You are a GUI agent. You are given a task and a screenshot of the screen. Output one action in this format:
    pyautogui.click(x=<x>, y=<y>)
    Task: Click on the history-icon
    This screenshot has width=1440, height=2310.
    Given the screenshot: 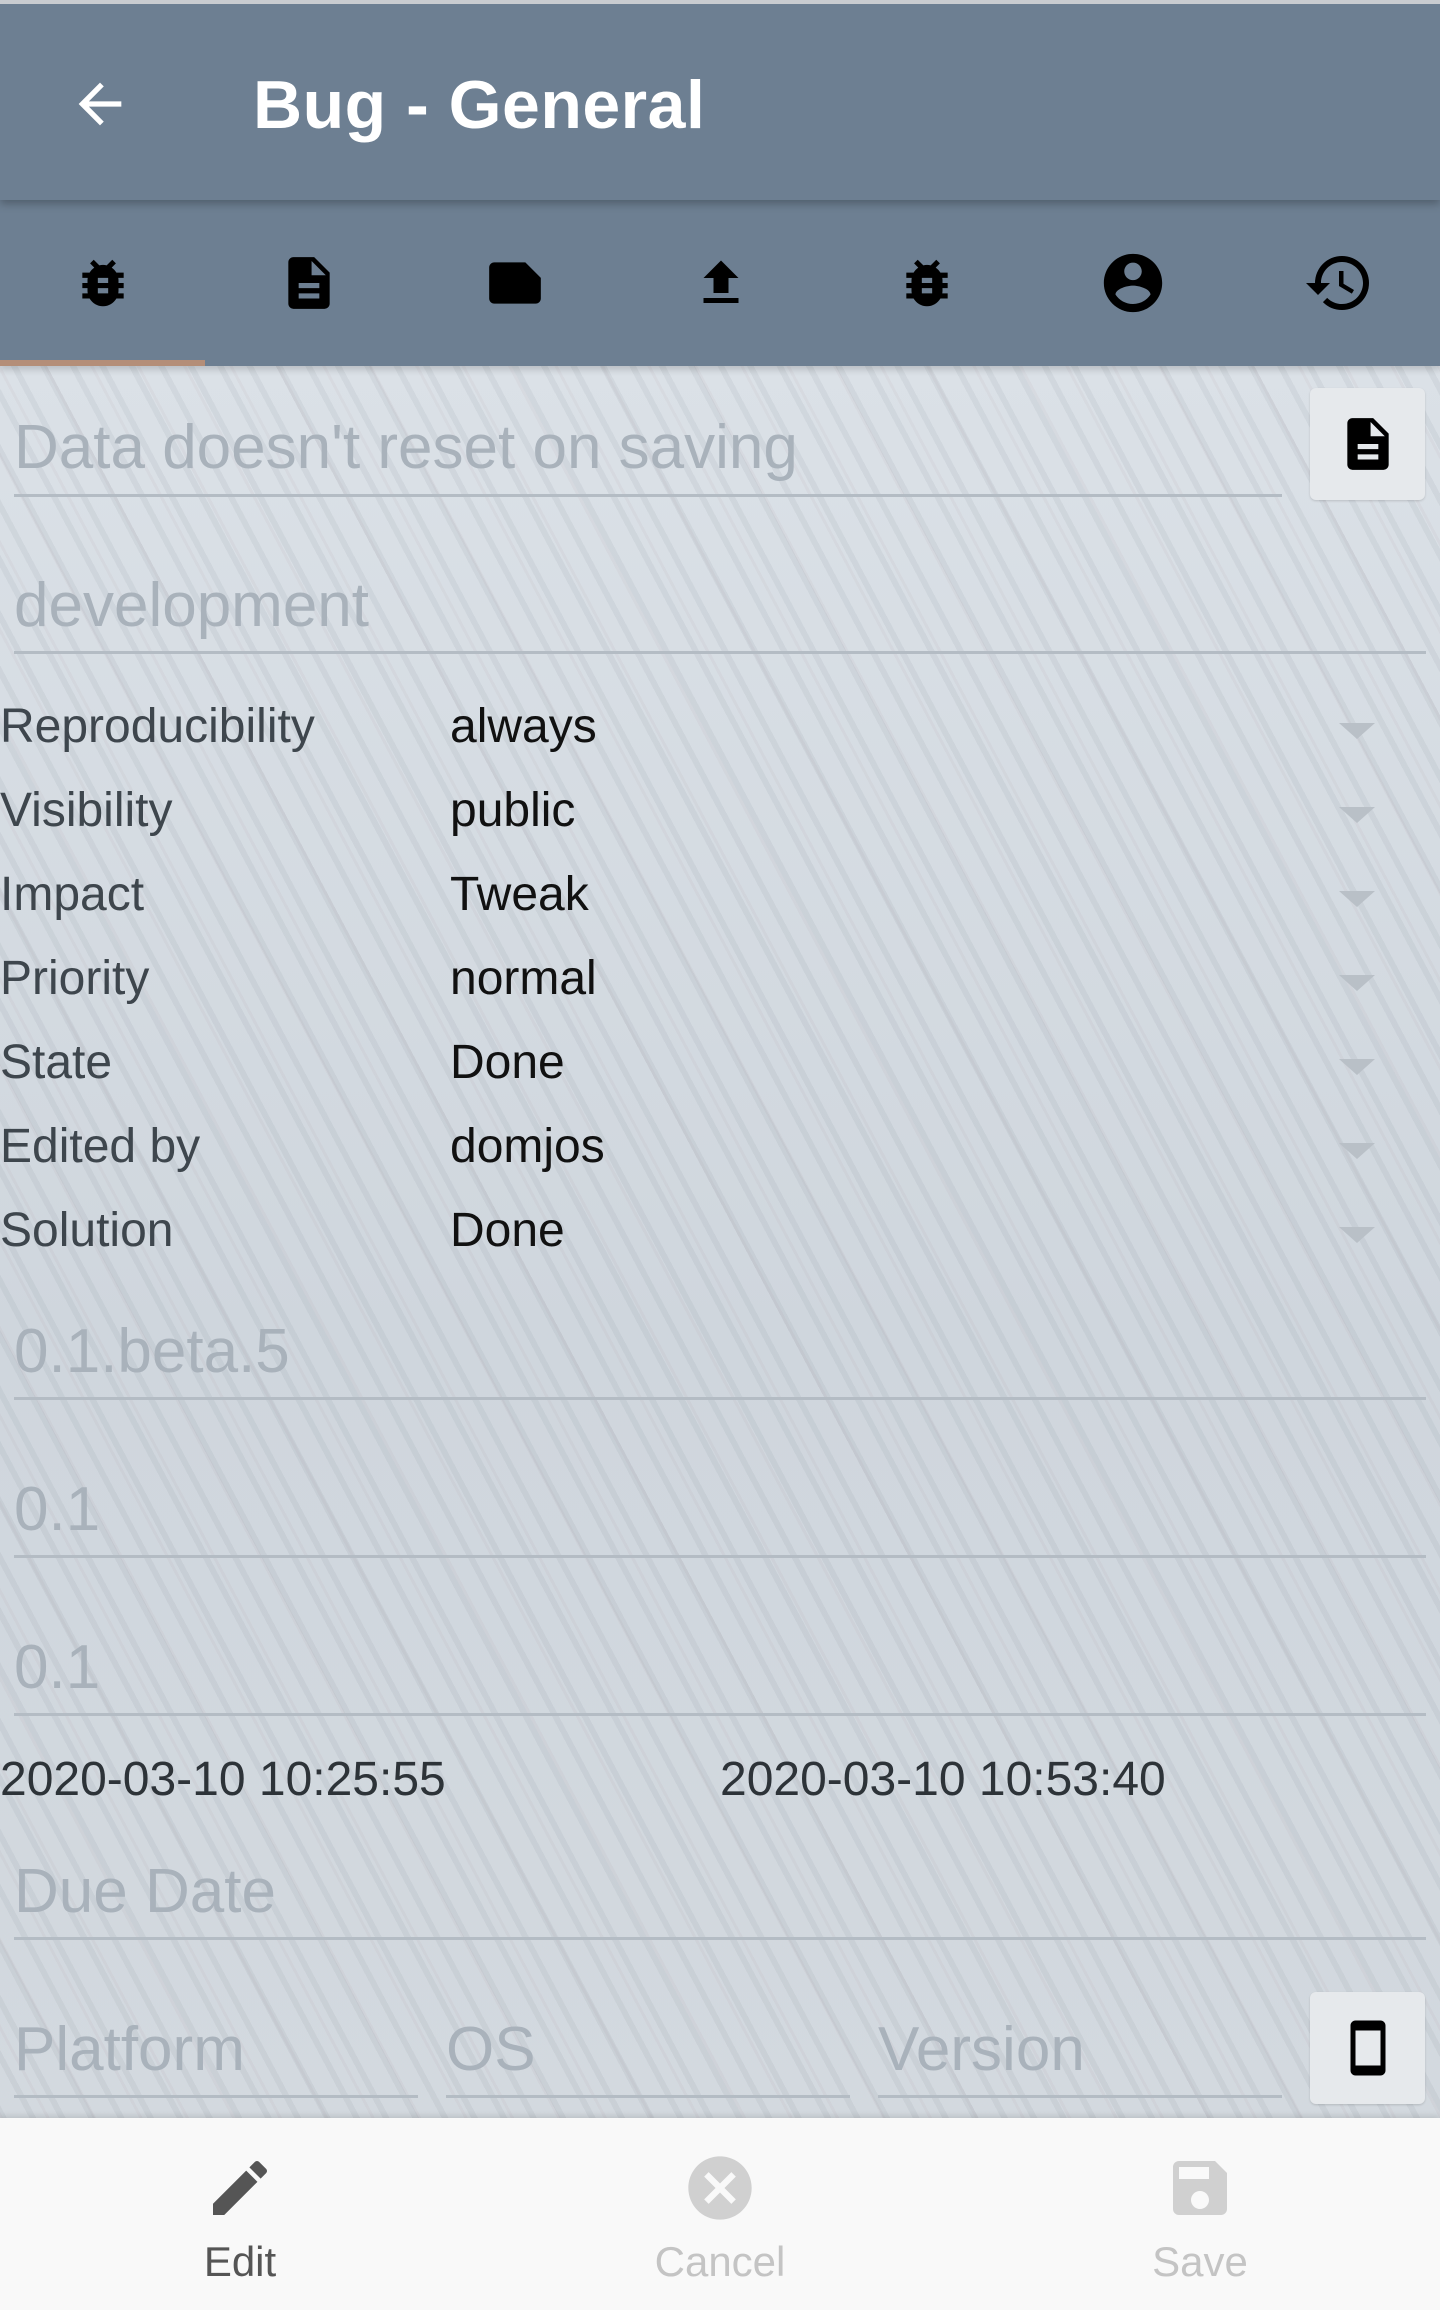 What is the action you would take?
    pyautogui.click(x=1337, y=283)
    